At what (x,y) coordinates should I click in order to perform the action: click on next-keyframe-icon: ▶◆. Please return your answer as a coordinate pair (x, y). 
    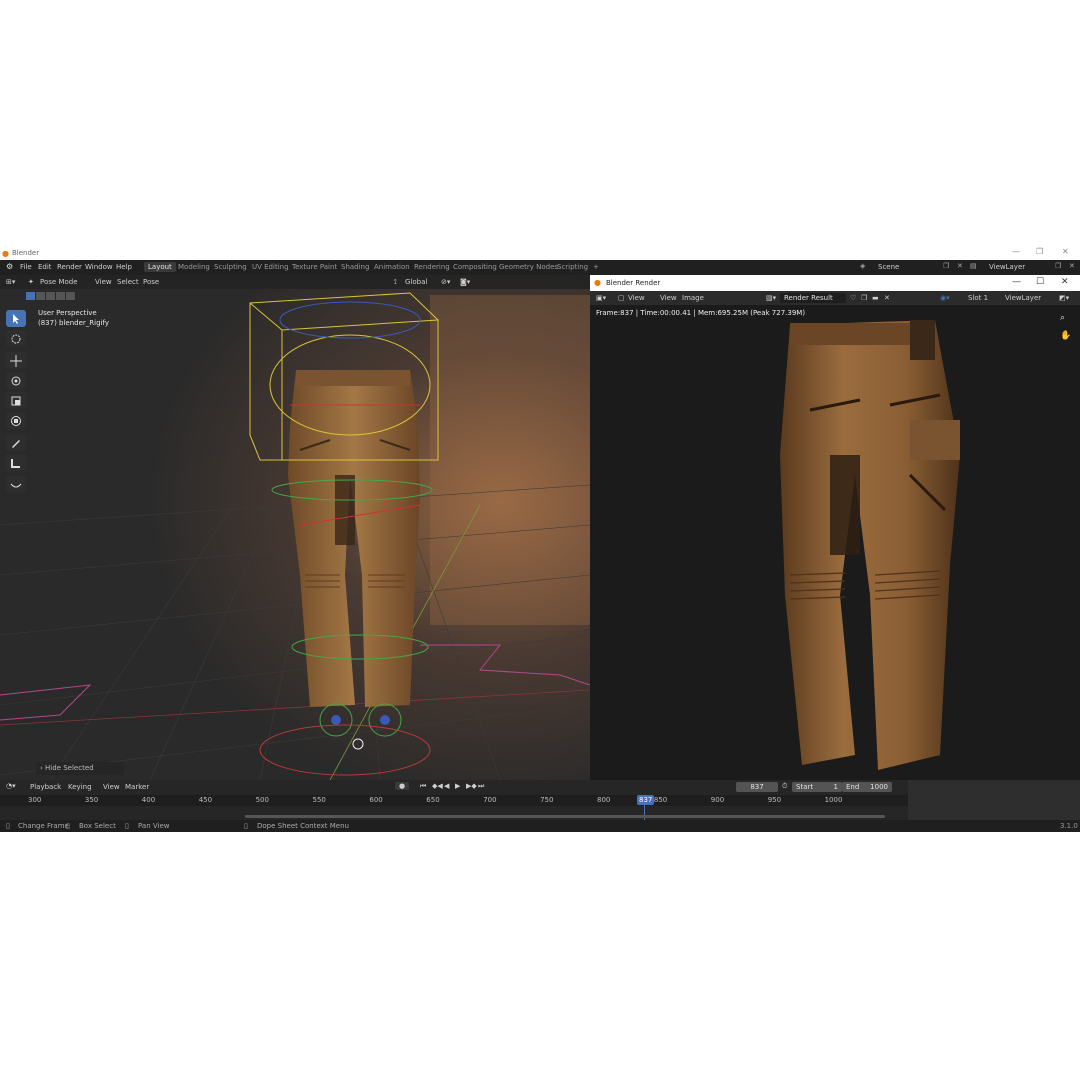
    Looking at the image, I should click on (471, 786).